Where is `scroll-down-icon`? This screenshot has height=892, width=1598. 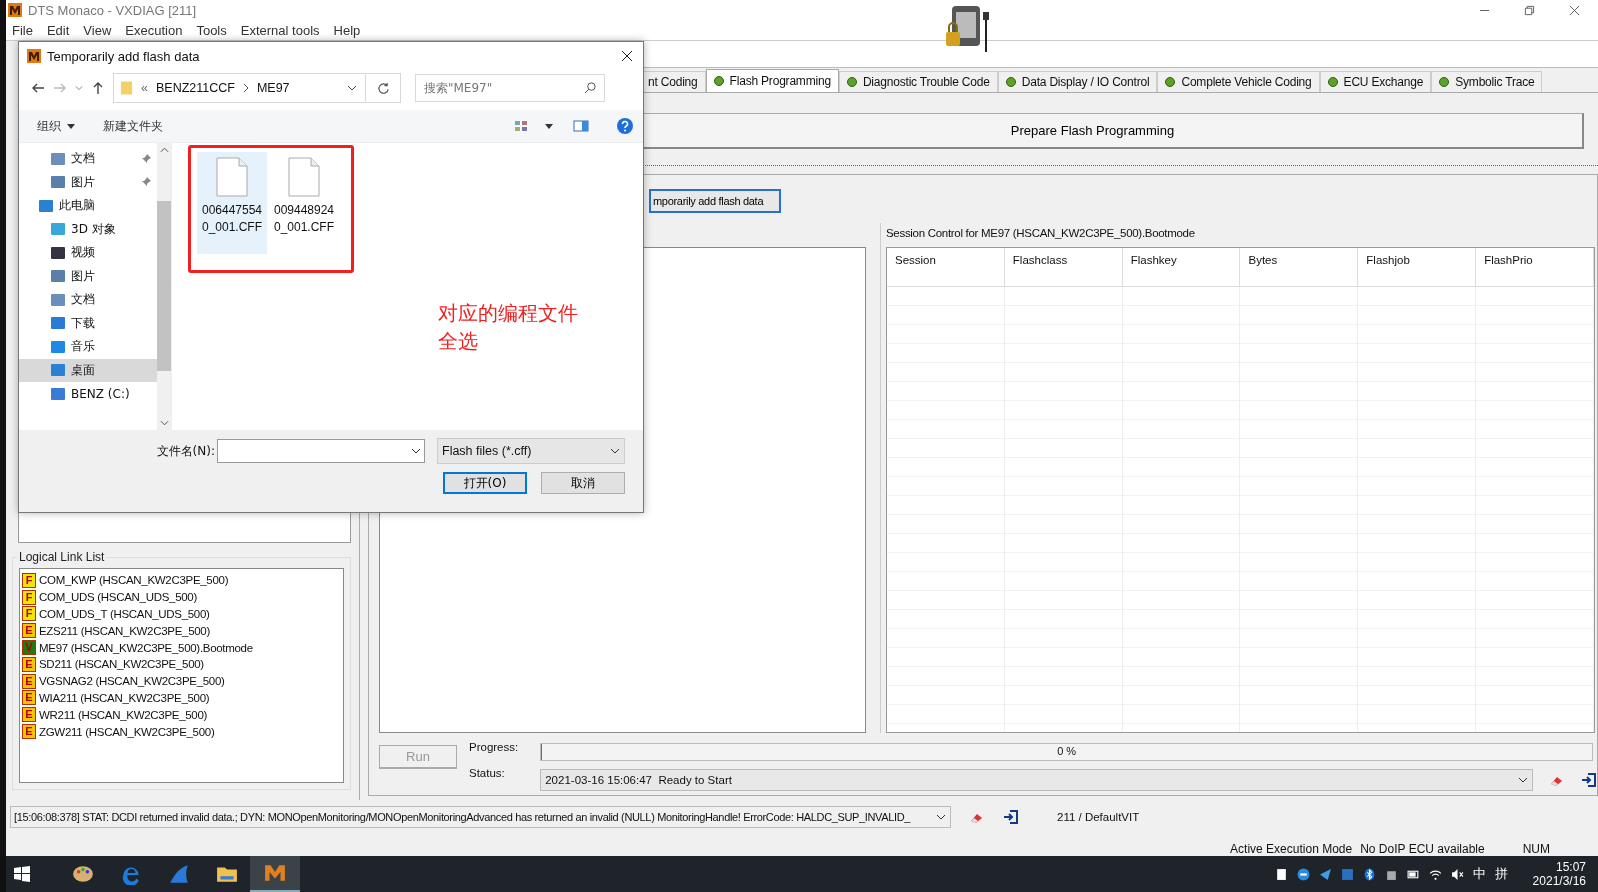
scroll-down-icon is located at coordinates (164, 423).